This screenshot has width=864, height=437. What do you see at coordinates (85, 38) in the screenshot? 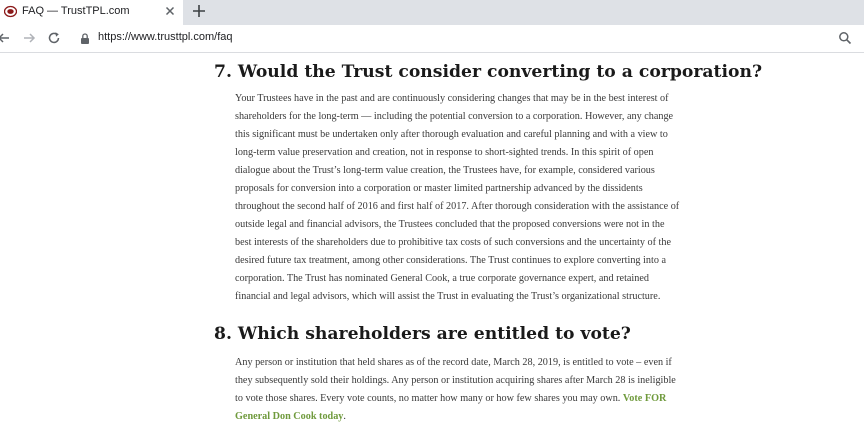
I see `lock-icon` at bounding box center [85, 38].